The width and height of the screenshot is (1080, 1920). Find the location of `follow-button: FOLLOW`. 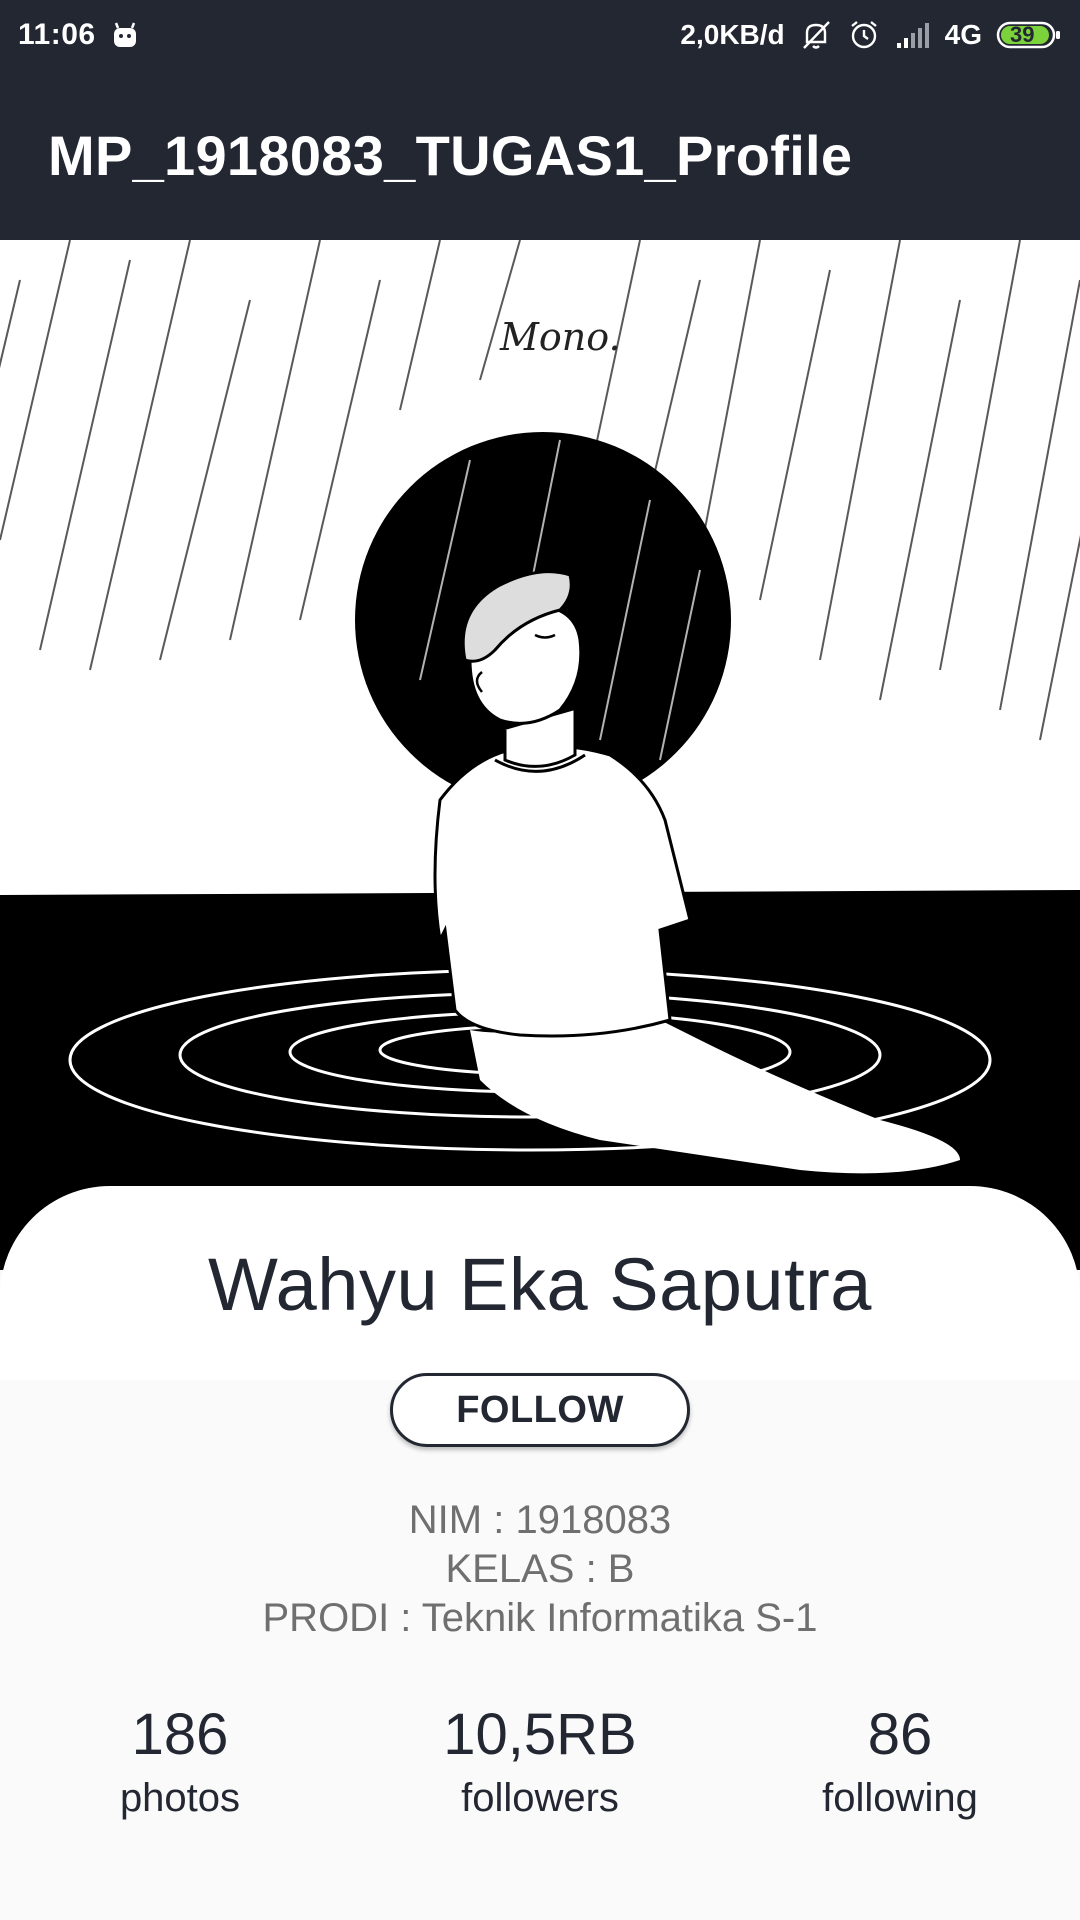

follow-button: FOLLOW is located at coordinates (540, 1410).